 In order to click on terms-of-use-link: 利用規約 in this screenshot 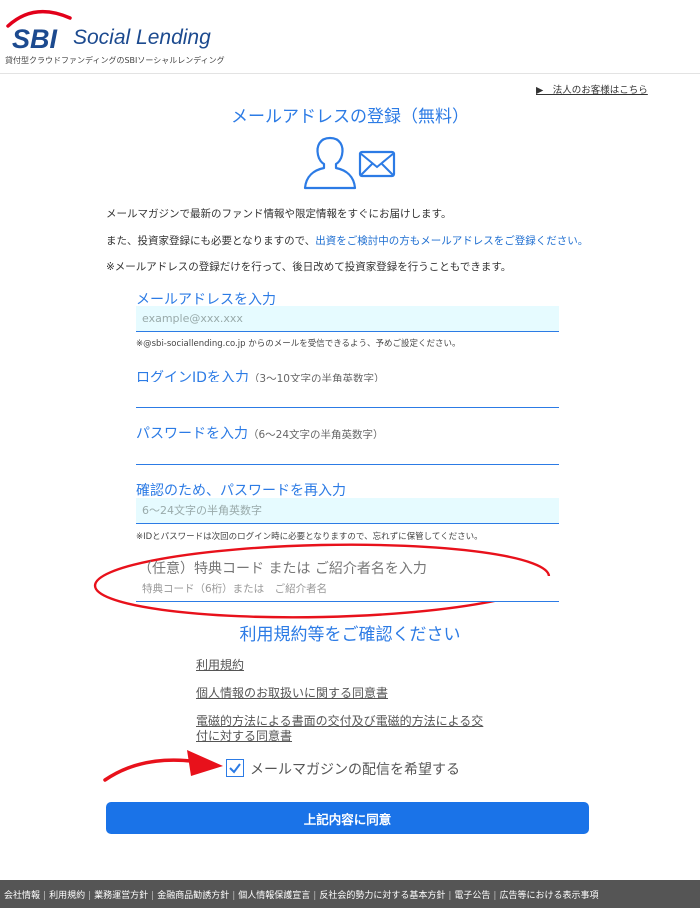, I will do `click(220, 665)`.